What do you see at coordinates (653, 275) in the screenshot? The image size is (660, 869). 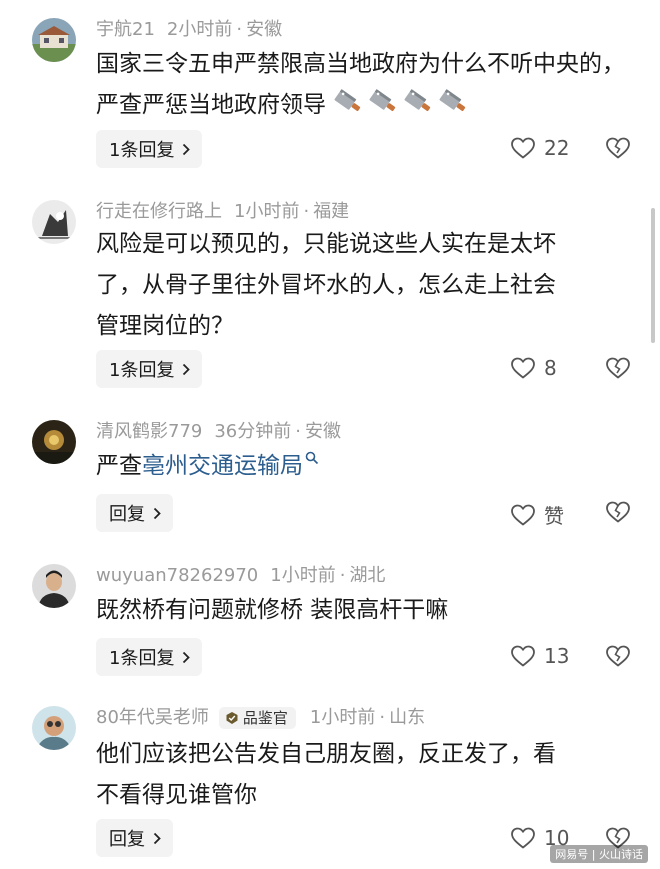 I see `scrollbar` at bounding box center [653, 275].